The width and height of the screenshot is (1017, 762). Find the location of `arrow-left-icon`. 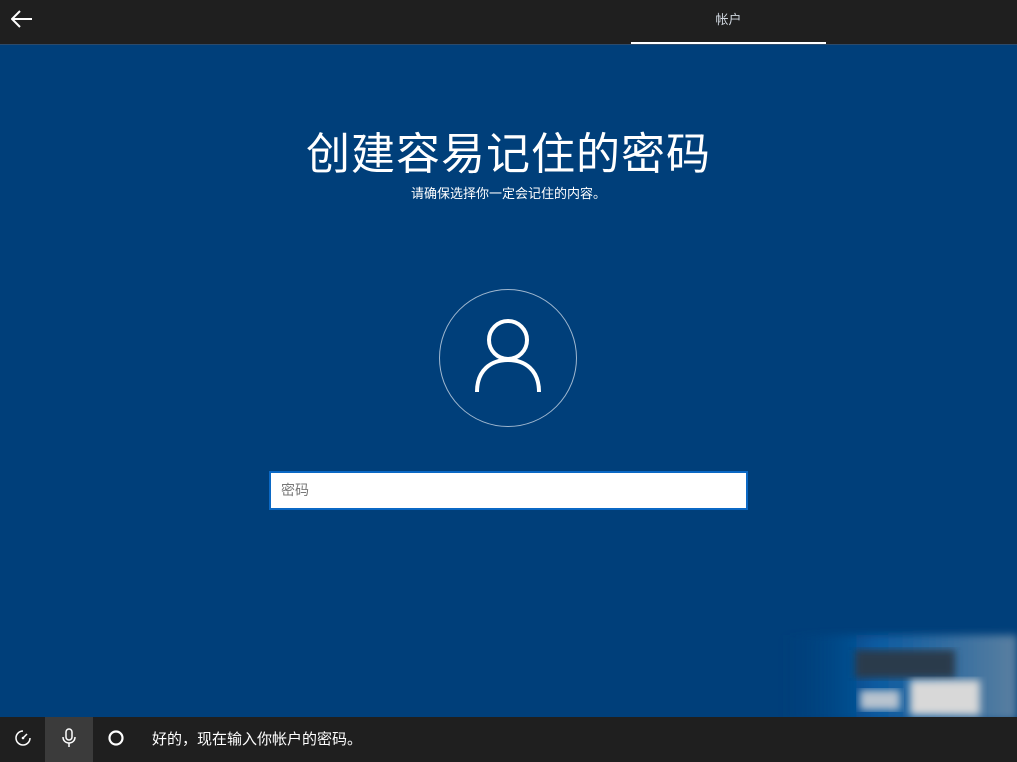

arrow-left-icon is located at coordinates (21, 21).